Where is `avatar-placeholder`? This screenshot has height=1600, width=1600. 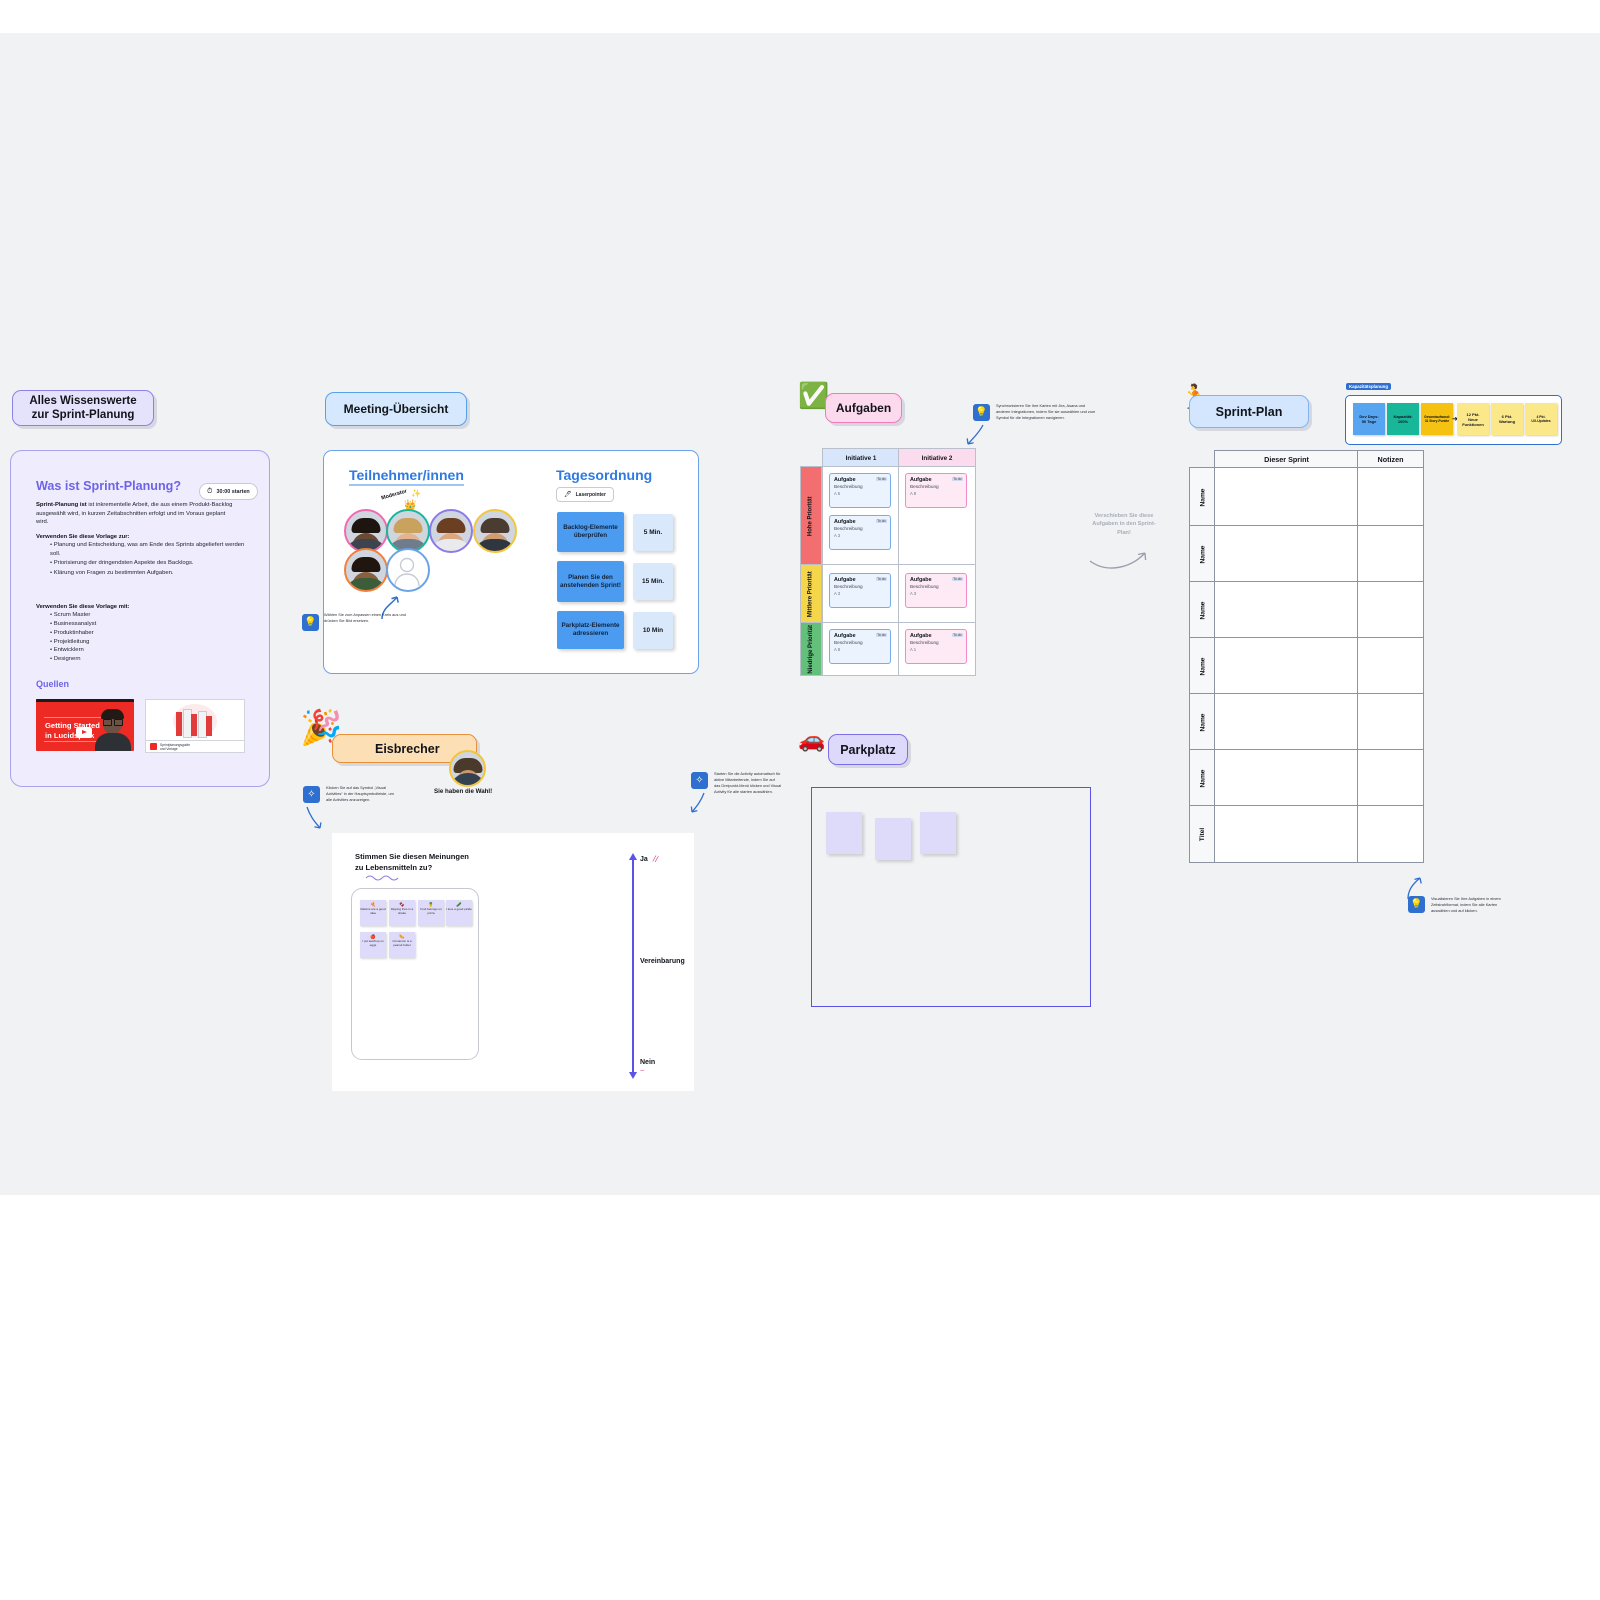 avatar-placeholder is located at coordinates (408, 570).